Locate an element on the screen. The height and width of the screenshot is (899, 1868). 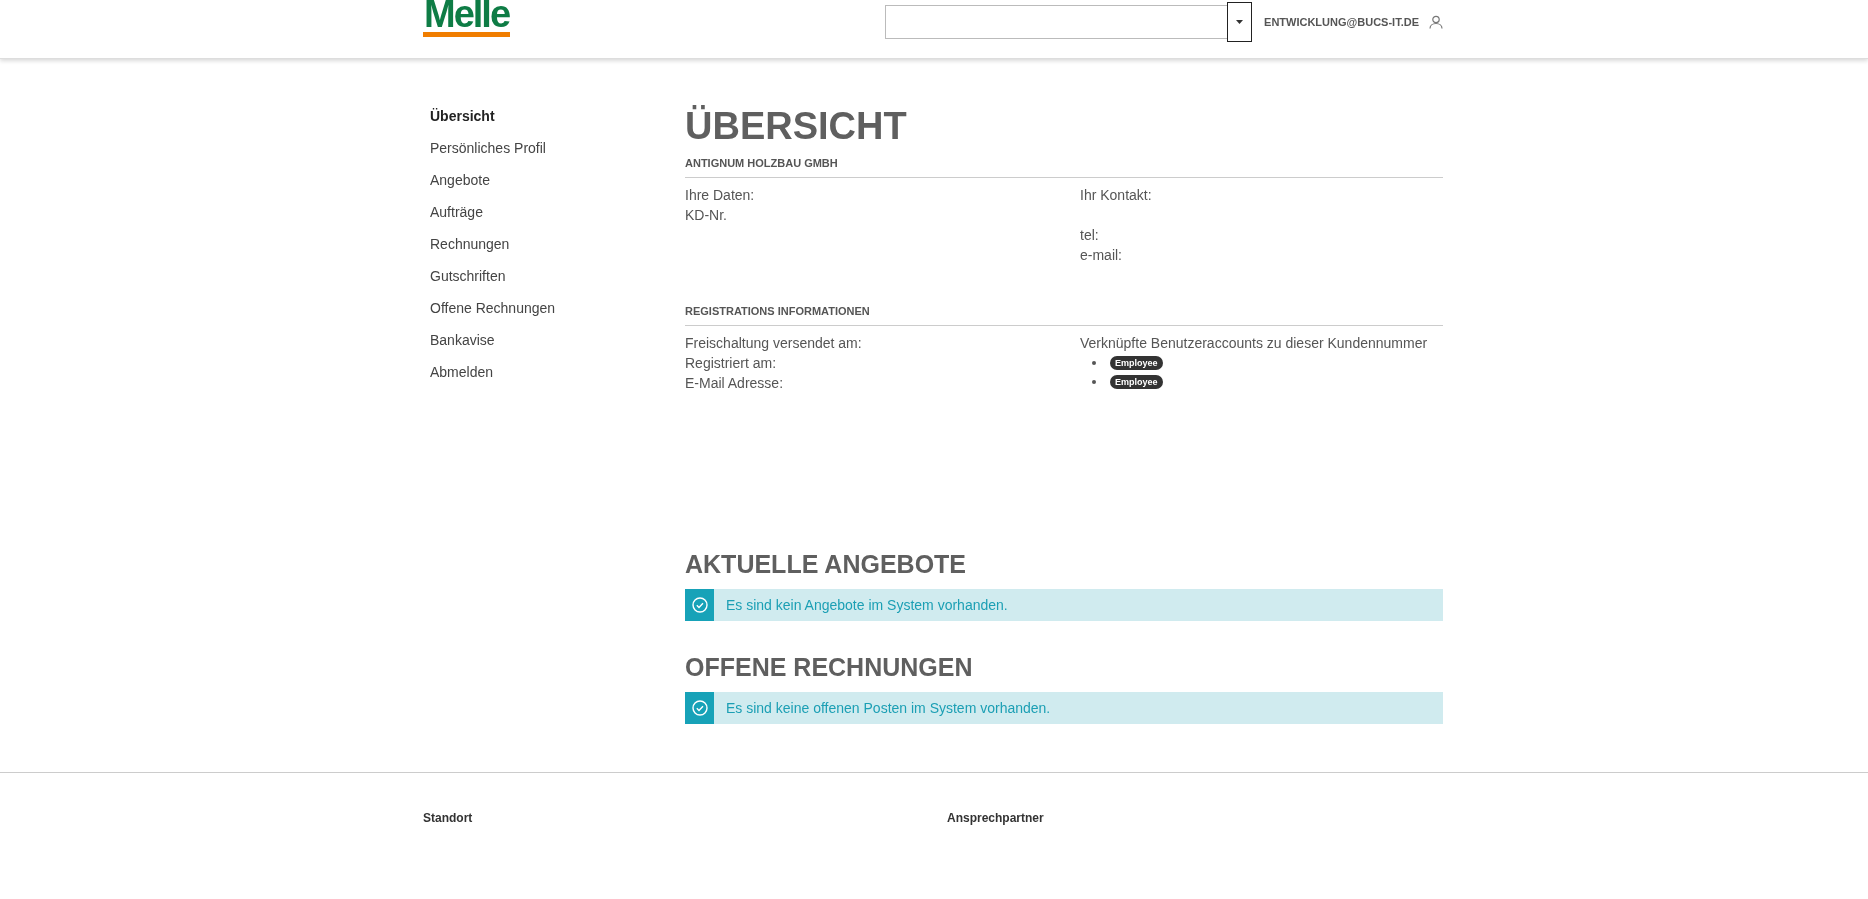
field-label: E-Mail Adresse: is located at coordinates (734, 383).